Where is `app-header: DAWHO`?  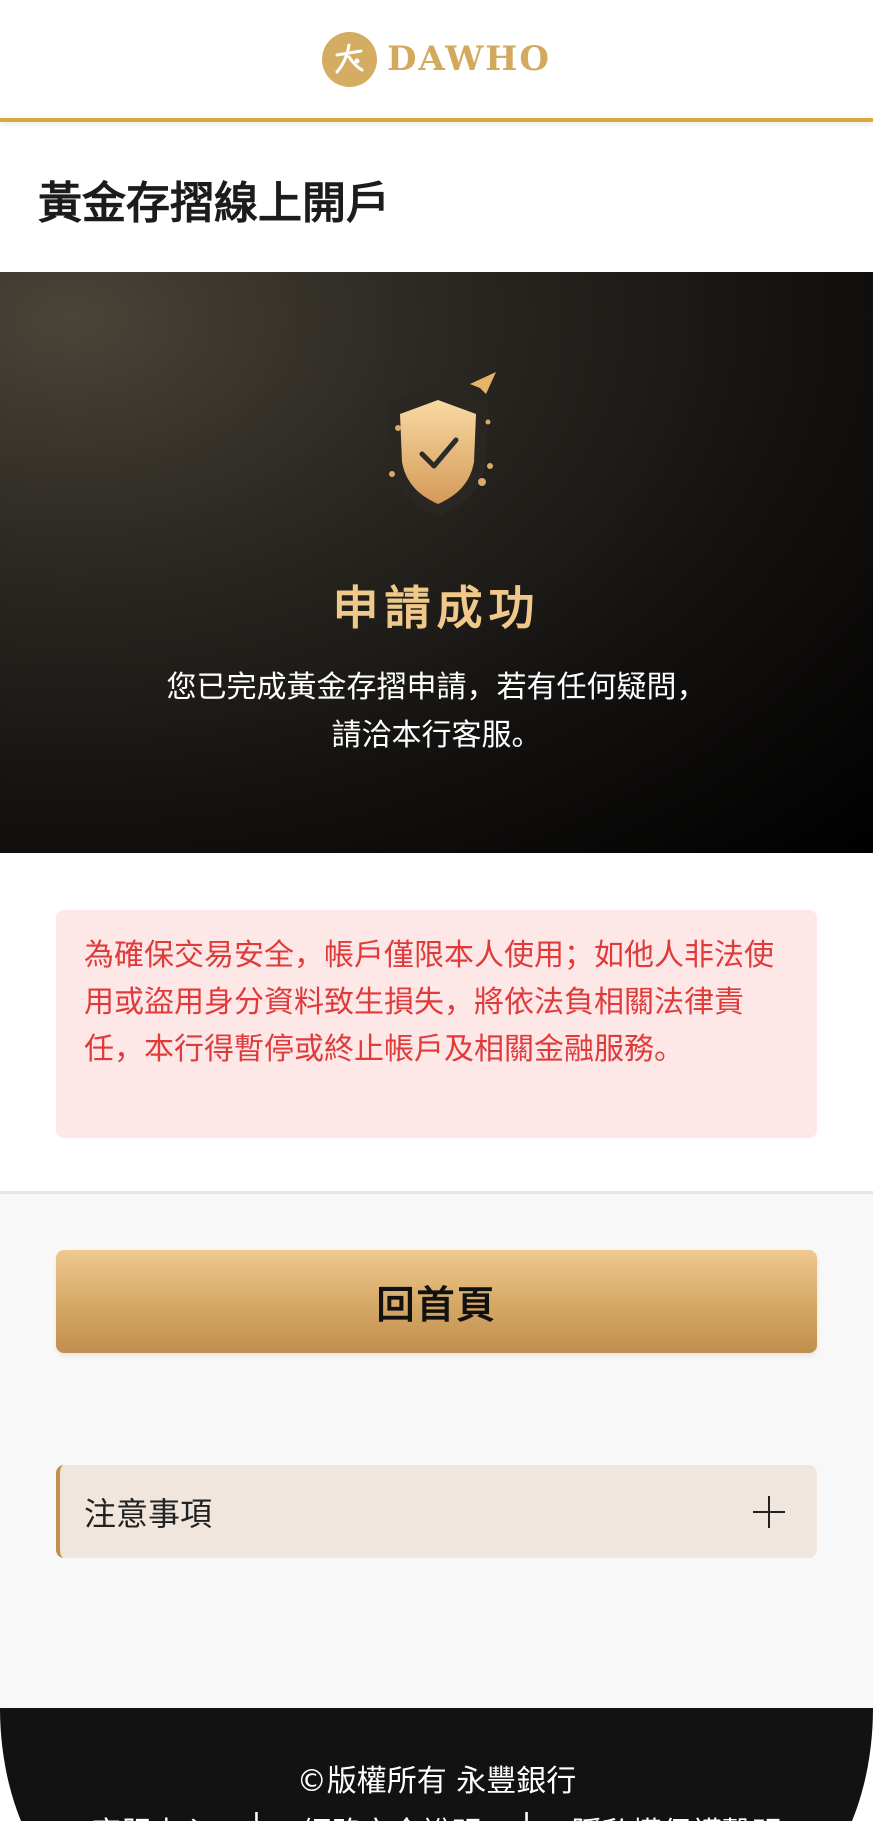 app-header: DAWHO is located at coordinates (436, 61).